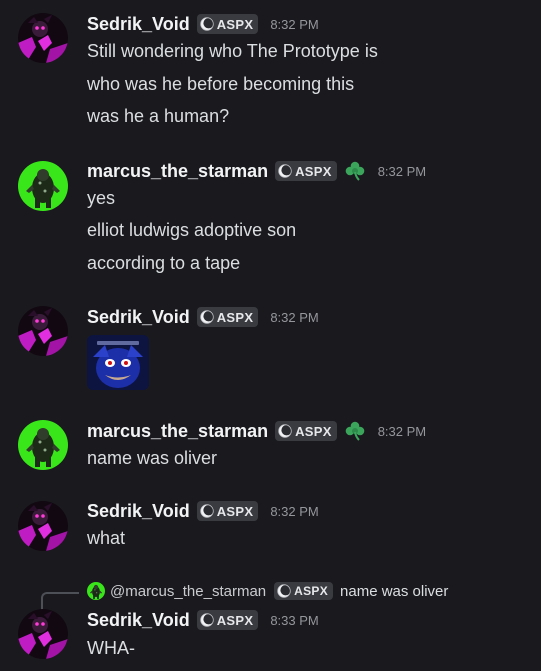 The image size is (541, 671). What do you see at coordinates (192, 230) in the screenshot?
I see `message-text: elliot ludwigs adoptive son` at bounding box center [192, 230].